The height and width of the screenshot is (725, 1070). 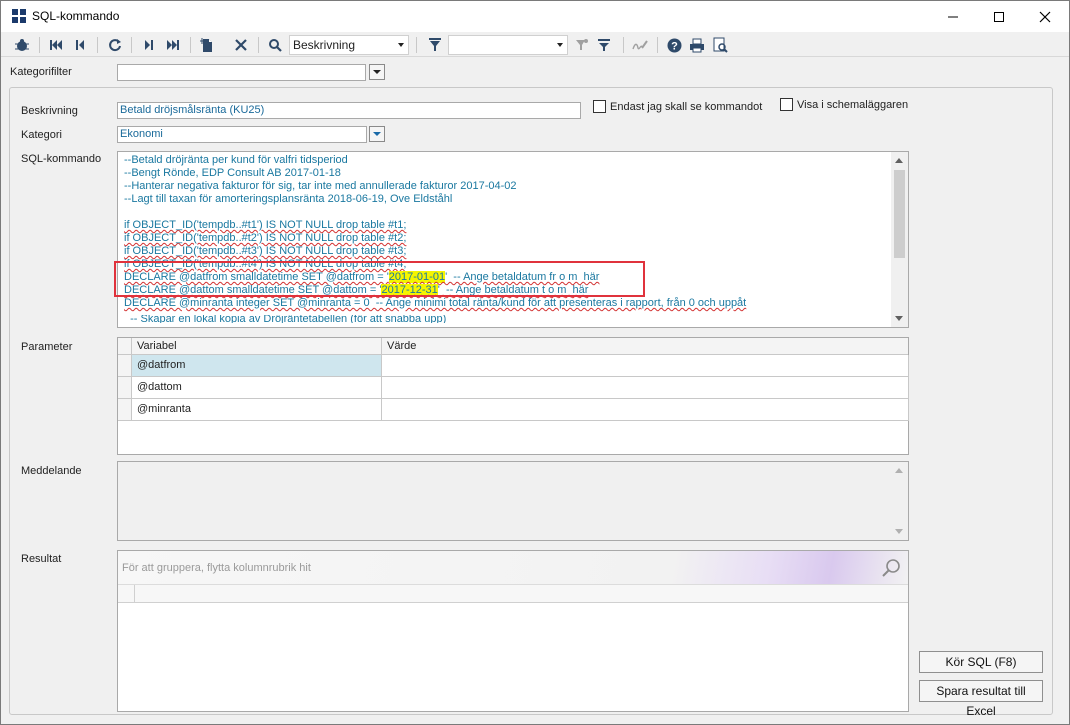 I want to click on filter-options-icon, so click(x=604, y=45).